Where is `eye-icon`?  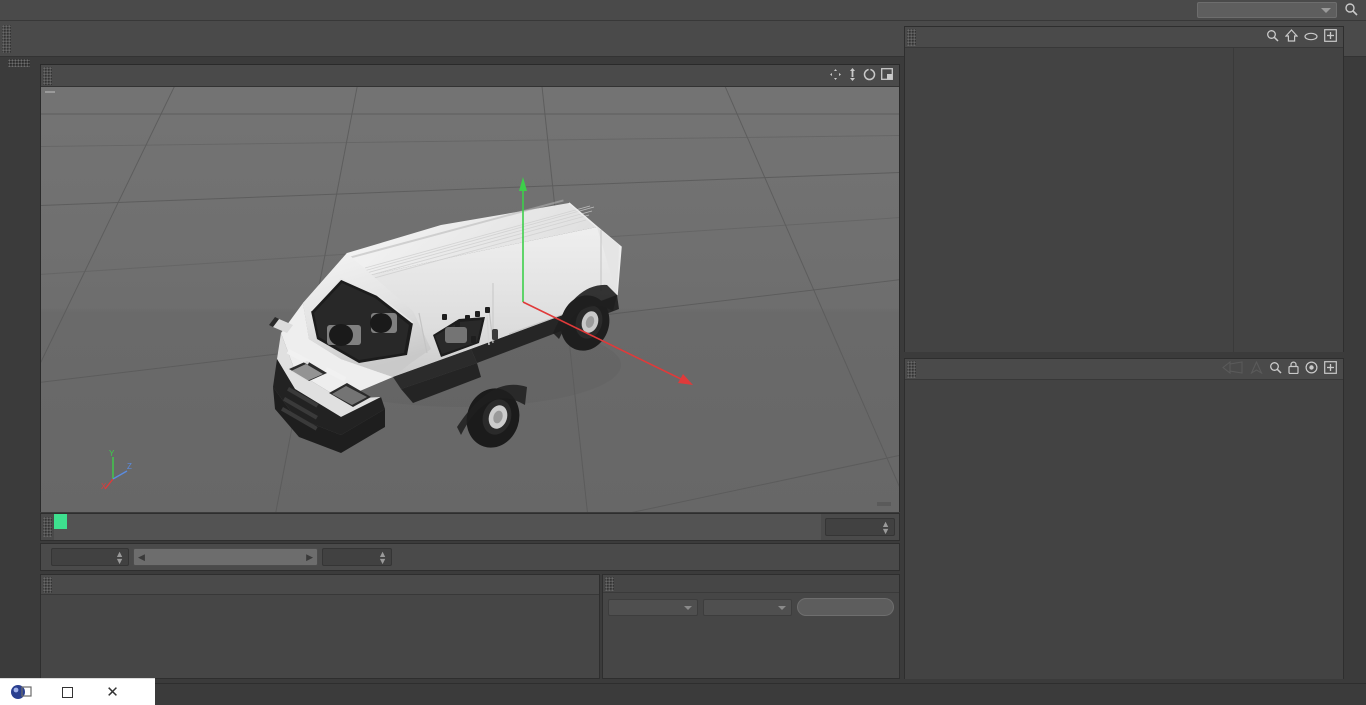 eye-icon is located at coordinates (1311, 37).